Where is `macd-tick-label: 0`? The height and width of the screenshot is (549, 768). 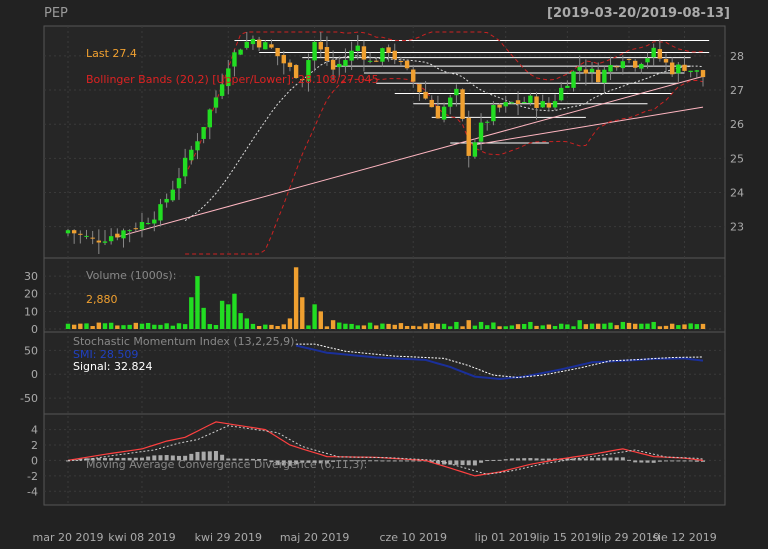
macd-tick-label: 0 is located at coordinates (34, 460).